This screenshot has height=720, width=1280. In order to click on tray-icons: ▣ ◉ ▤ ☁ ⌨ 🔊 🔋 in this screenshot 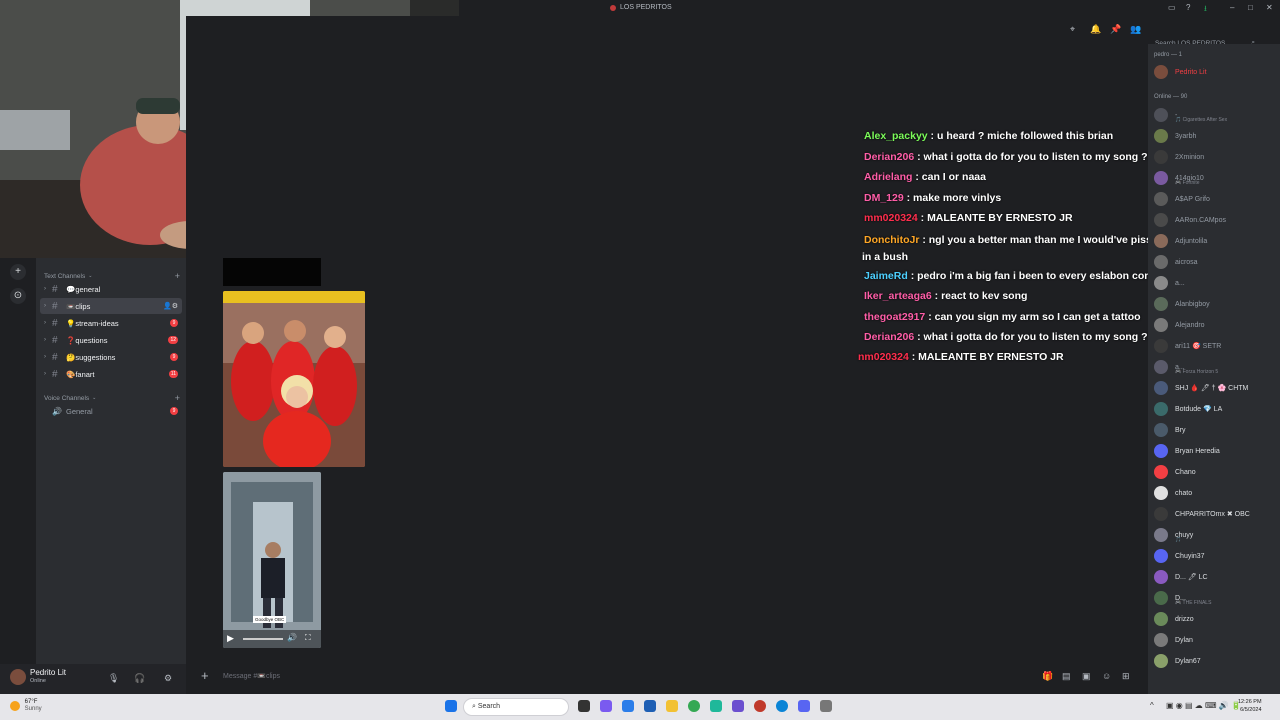, I will do `click(1203, 705)`.